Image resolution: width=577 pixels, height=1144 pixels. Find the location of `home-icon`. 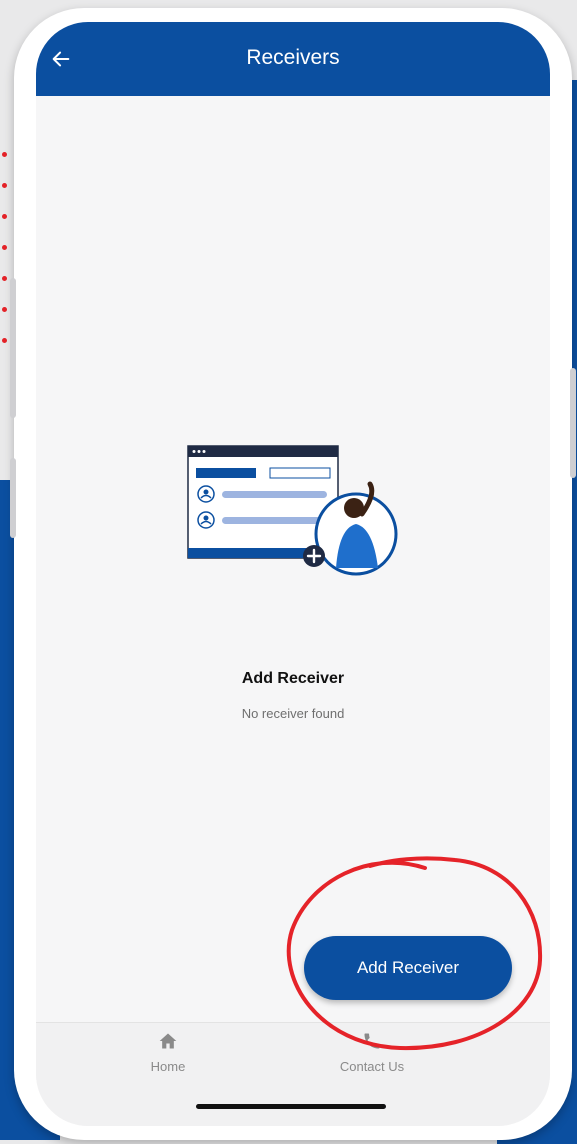

home-icon is located at coordinates (168, 1041).